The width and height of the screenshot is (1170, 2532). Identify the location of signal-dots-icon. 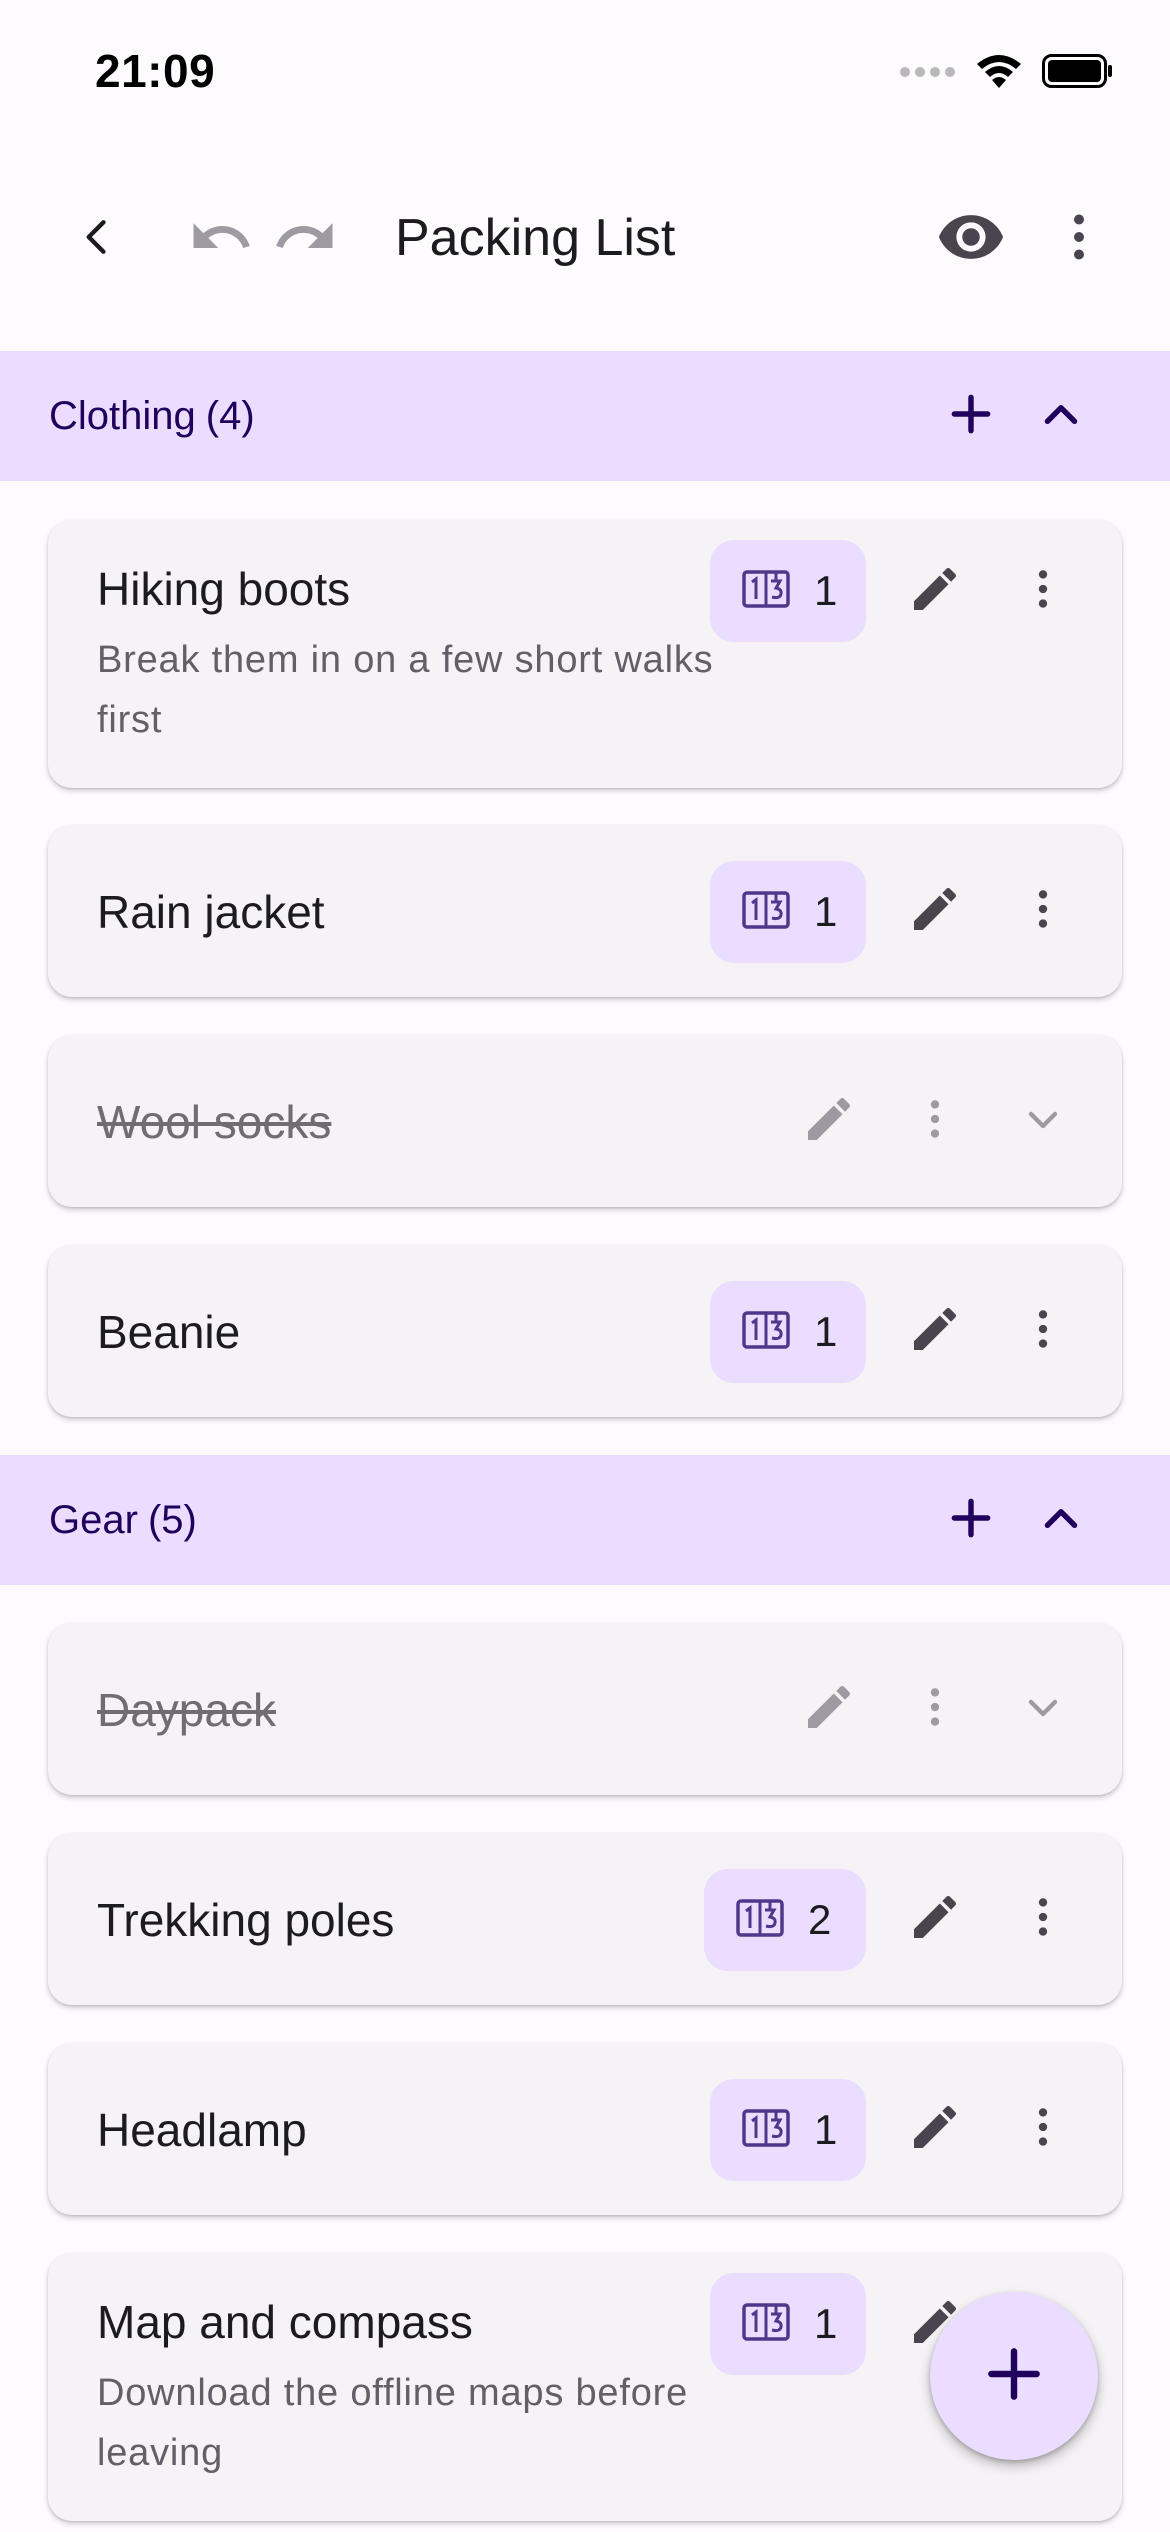
(928, 74).